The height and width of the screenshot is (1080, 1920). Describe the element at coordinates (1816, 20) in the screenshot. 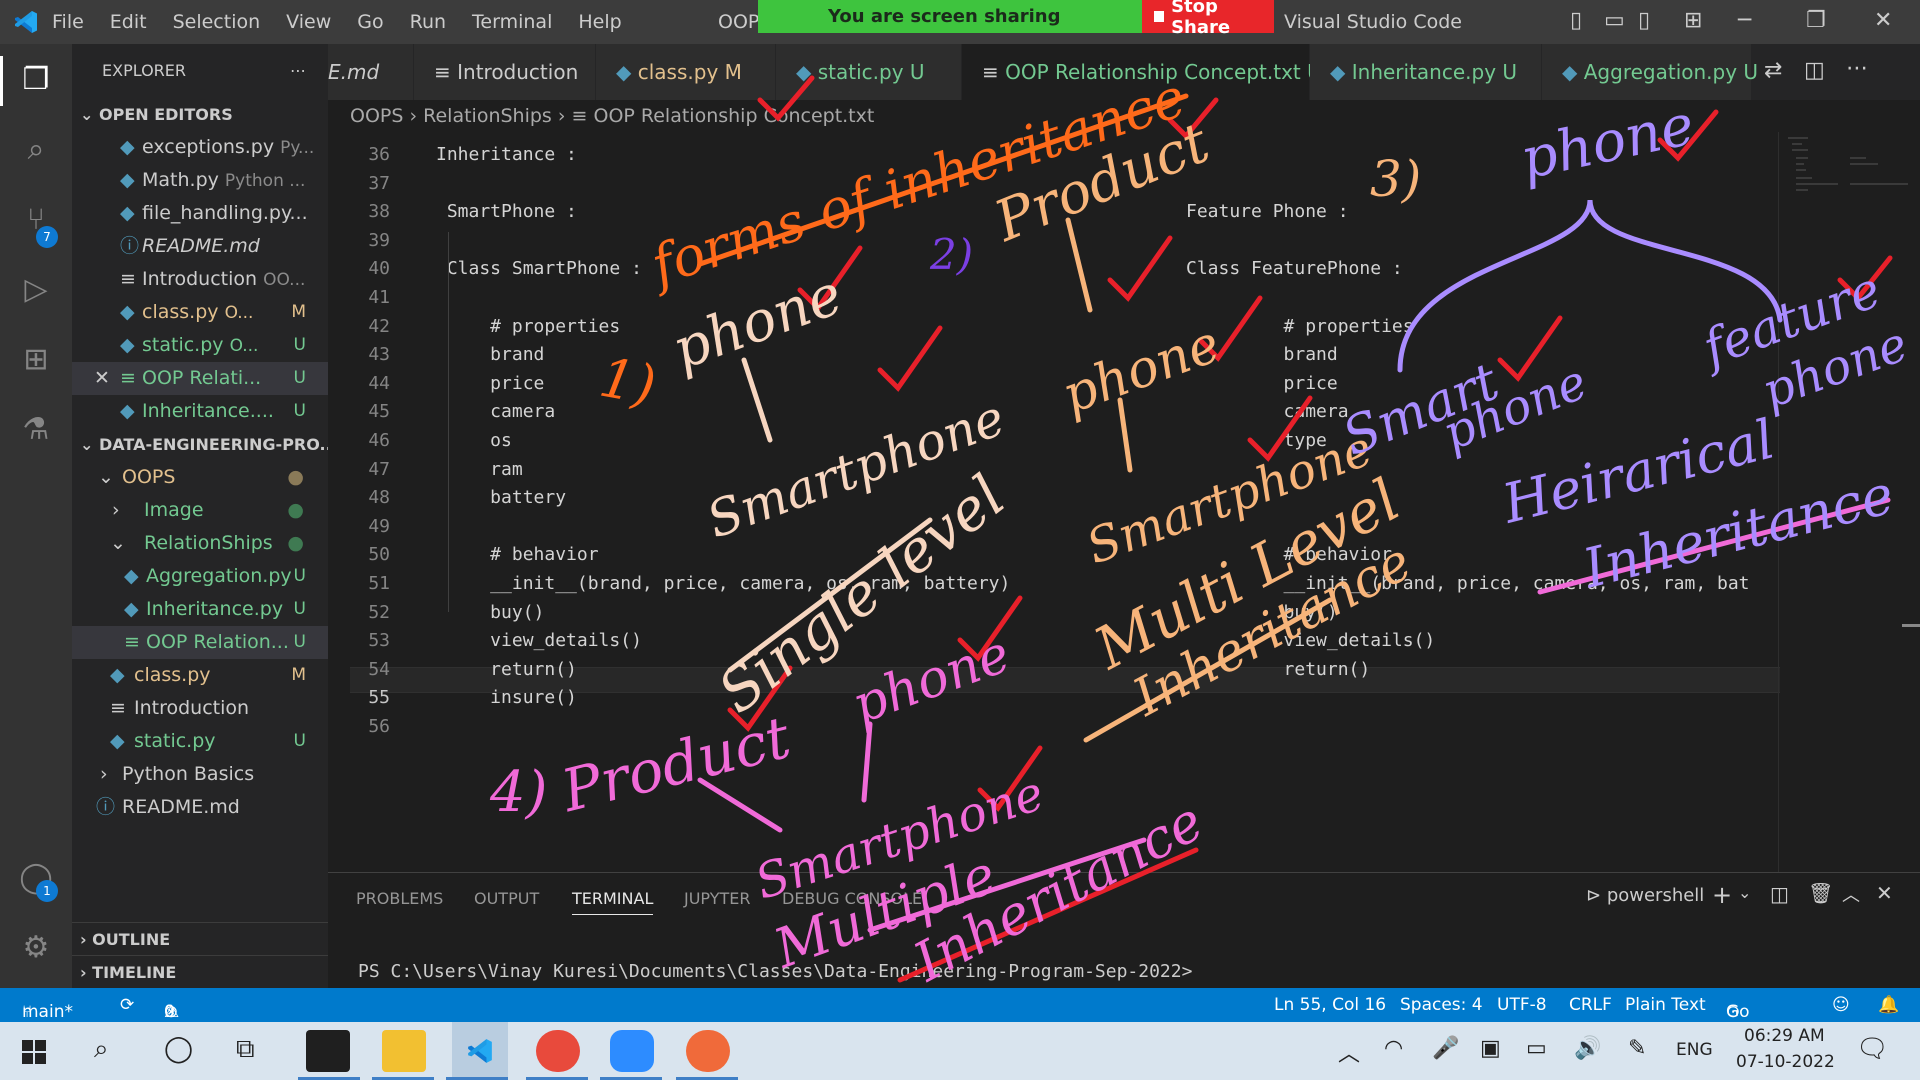

I see `restore-icon: ❐` at that location.